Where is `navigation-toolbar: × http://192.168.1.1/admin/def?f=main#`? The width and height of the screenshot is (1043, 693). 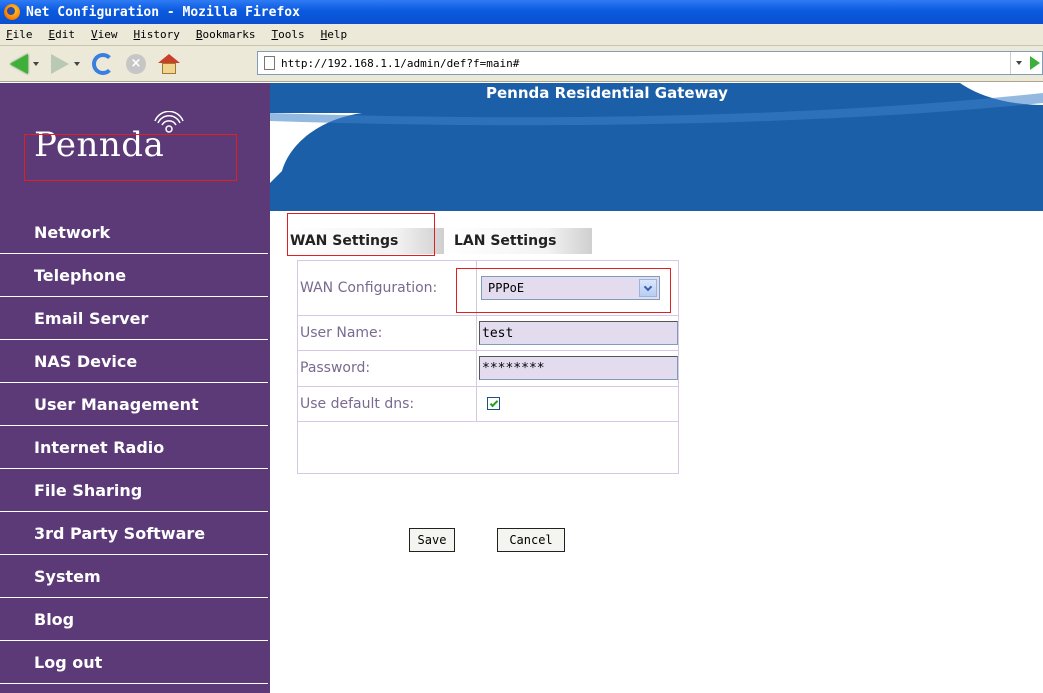 navigation-toolbar: × http://192.168.1.1/admin/def?f=main# is located at coordinates (521, 64).